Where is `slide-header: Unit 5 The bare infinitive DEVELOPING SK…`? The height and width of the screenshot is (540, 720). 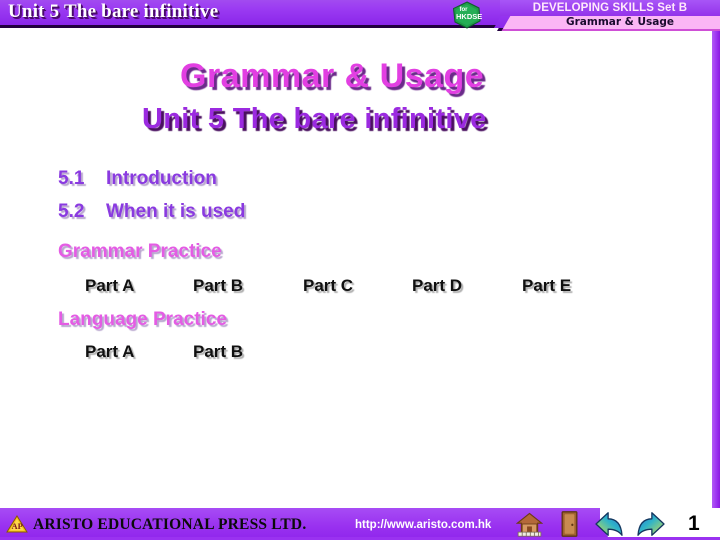 slide-header: Unit 5 The bare infinitive DEVELOPING SK… is located at coordinates (360, 15).